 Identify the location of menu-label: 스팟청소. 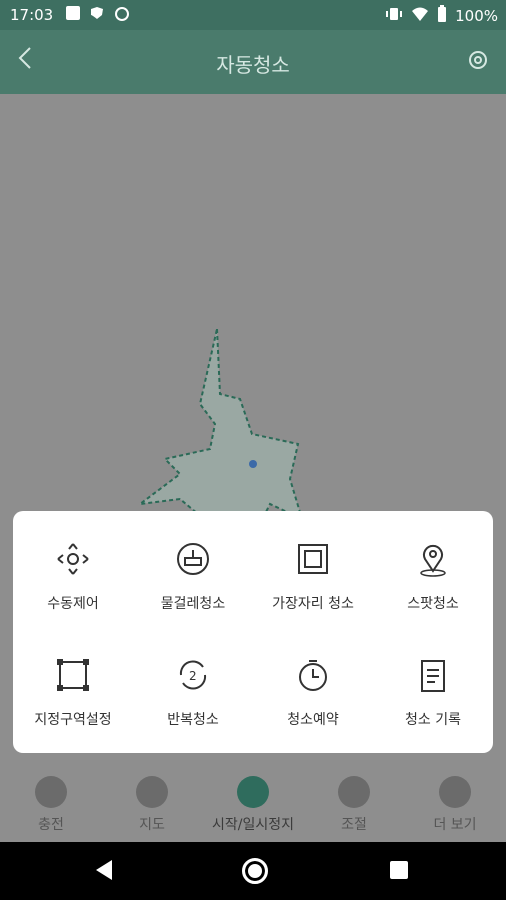
(433, 604).